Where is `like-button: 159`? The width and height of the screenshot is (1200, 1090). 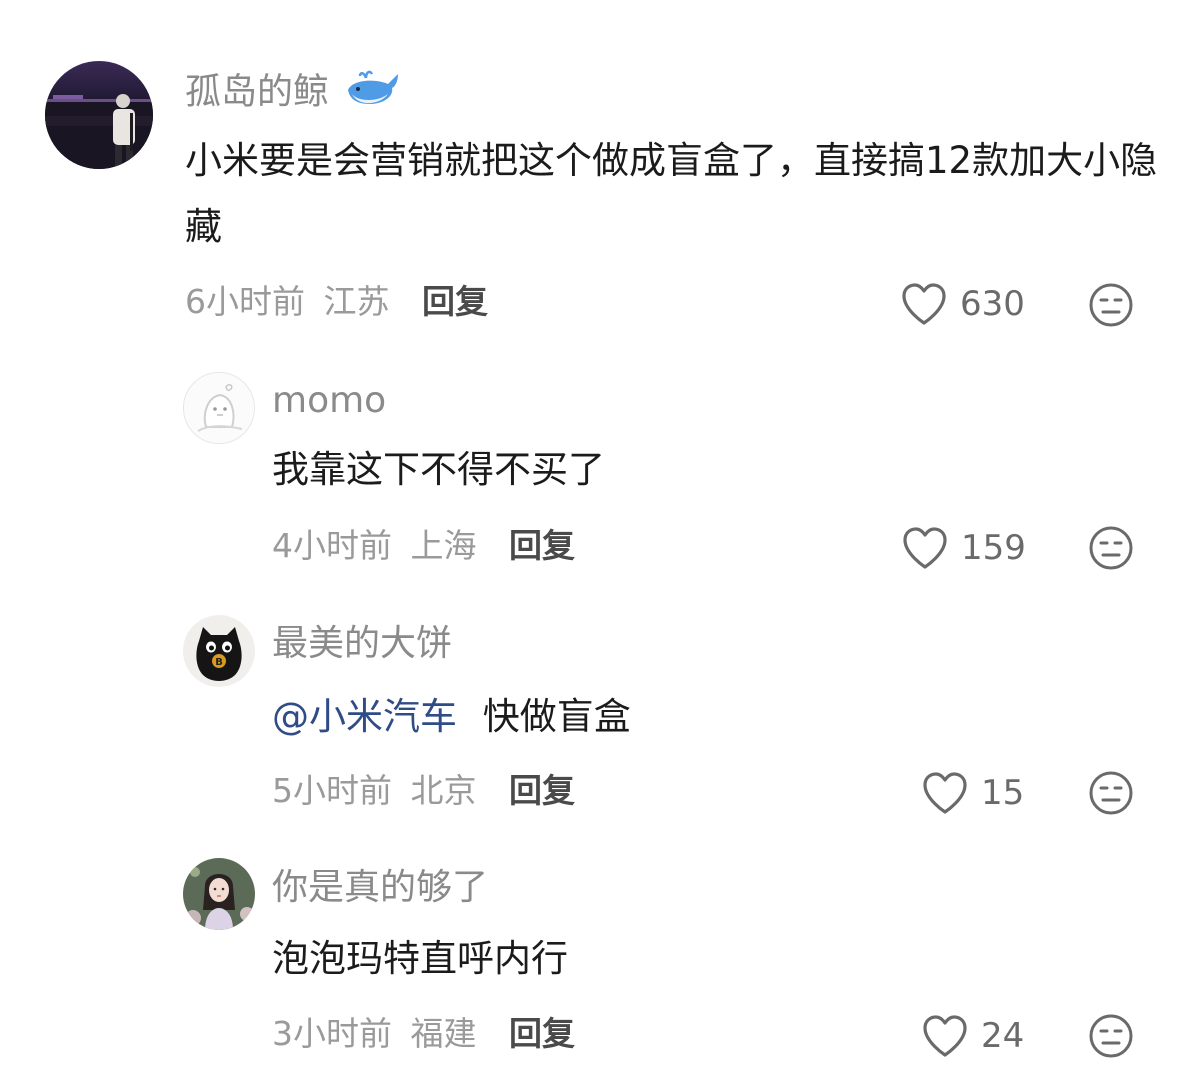
like-button: 159 is located at coordinates (963, 548).